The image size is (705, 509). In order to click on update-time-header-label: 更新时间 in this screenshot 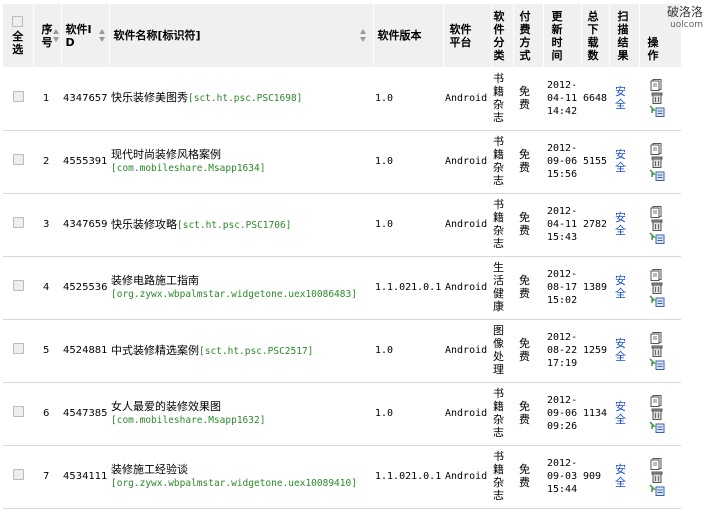, I will do `click(557, 35)`.